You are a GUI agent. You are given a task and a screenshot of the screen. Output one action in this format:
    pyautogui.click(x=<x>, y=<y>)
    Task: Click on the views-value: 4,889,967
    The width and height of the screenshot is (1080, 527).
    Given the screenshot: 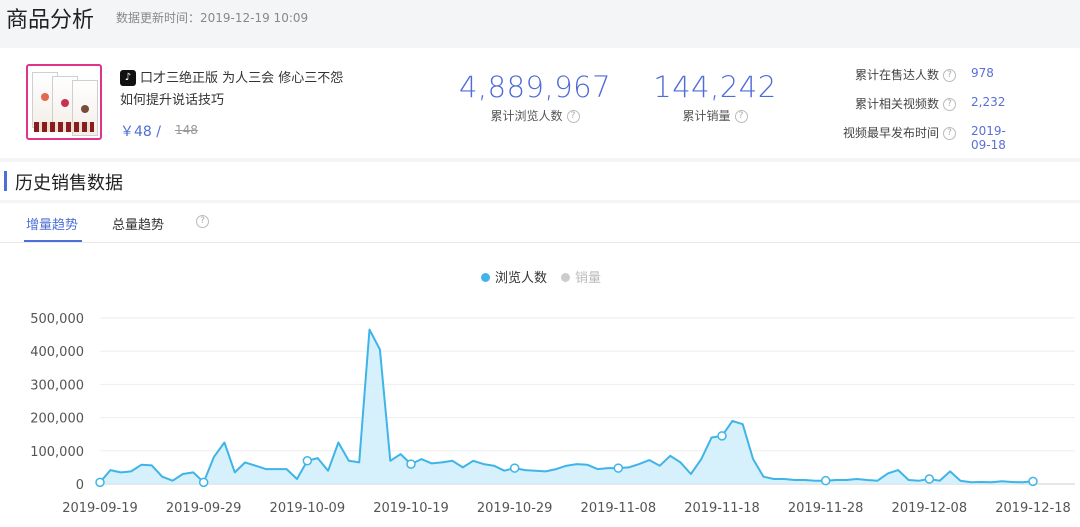 What is the action you would take?
    pyautogui.click(x=535, y=87)
    